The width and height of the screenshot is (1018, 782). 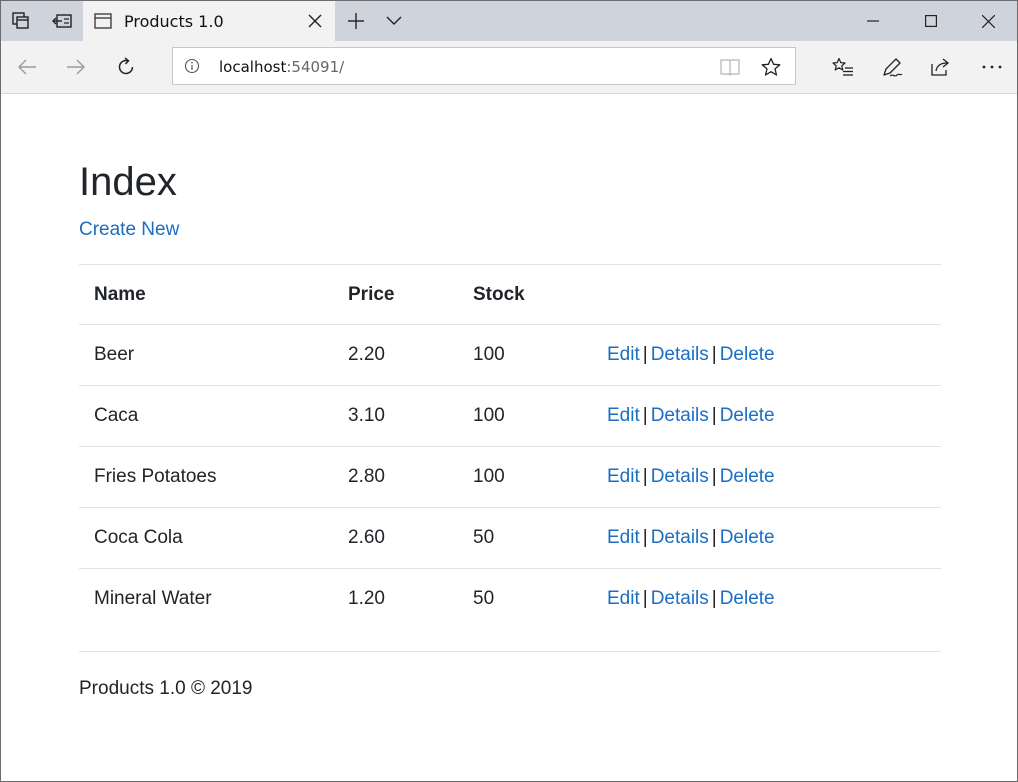 What do you see at coordinates (525, 294) in the screenshot?
I see `header-stock: Stock` at bounding box center [525, 294].